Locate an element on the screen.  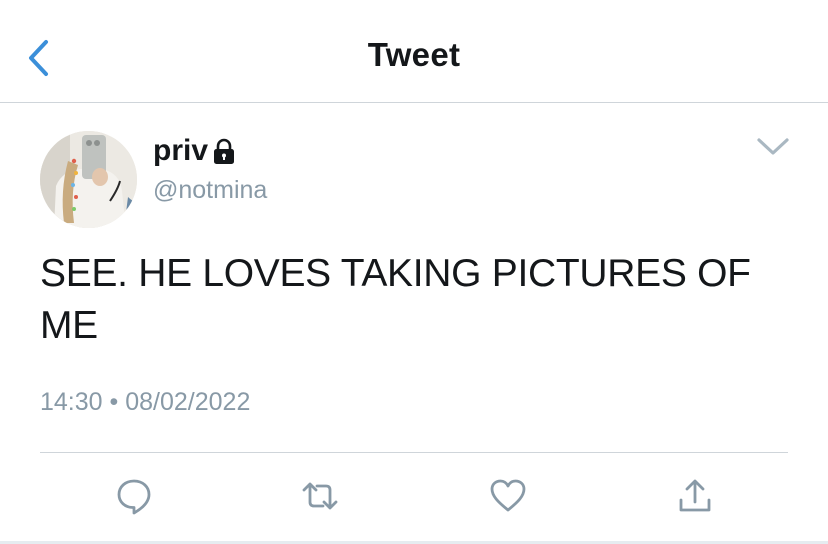
lock-icon is located at coordinates (224, 151).